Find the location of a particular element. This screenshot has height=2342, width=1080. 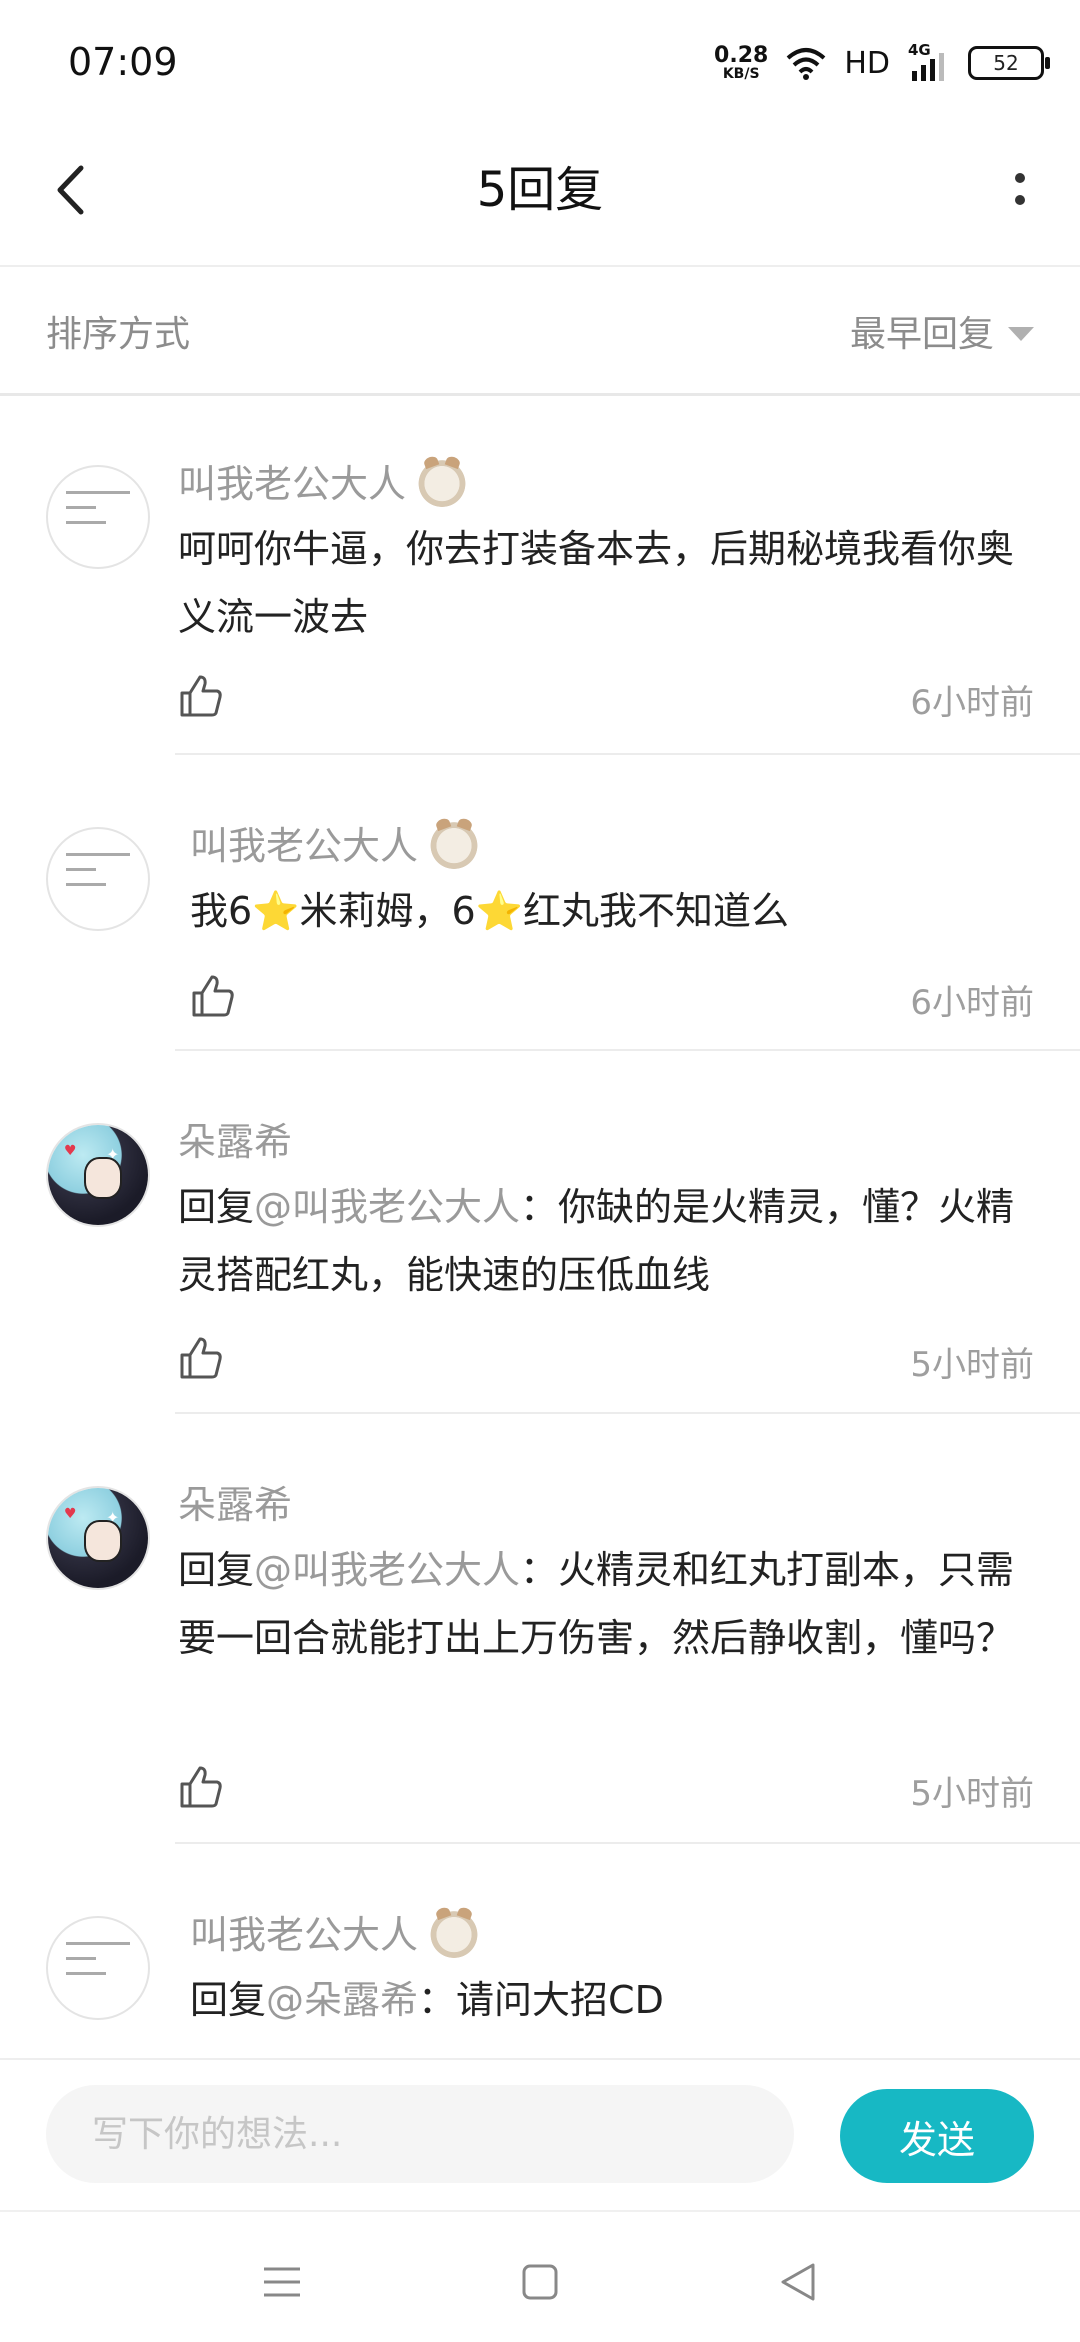

status-icons: 0.28 KB/S HD 4G 52 is located at coordinates (882, 63).